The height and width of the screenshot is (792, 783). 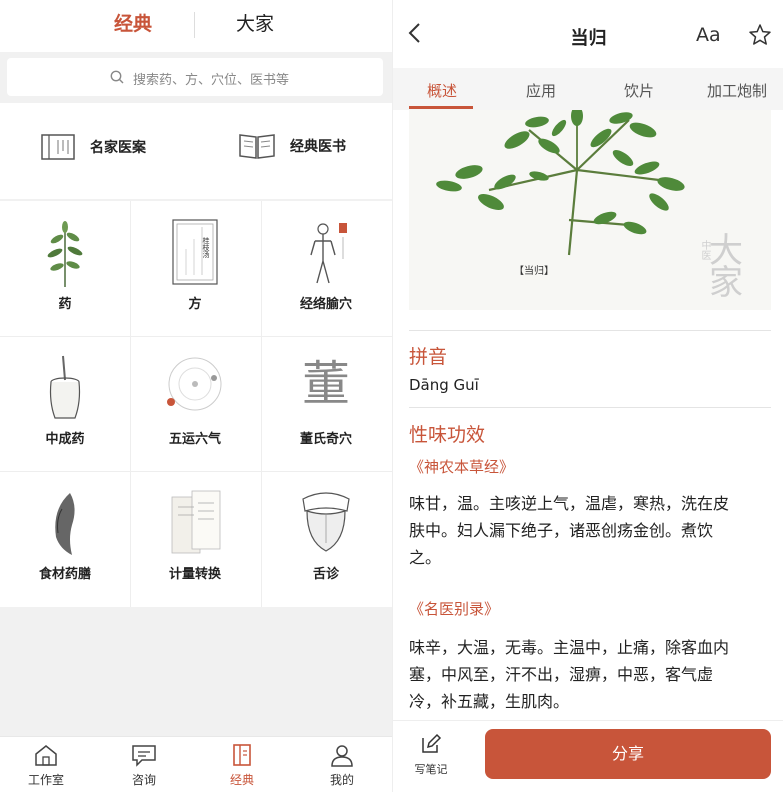 I want to click on nav-label: 工作室, so click(x=45, y=780).